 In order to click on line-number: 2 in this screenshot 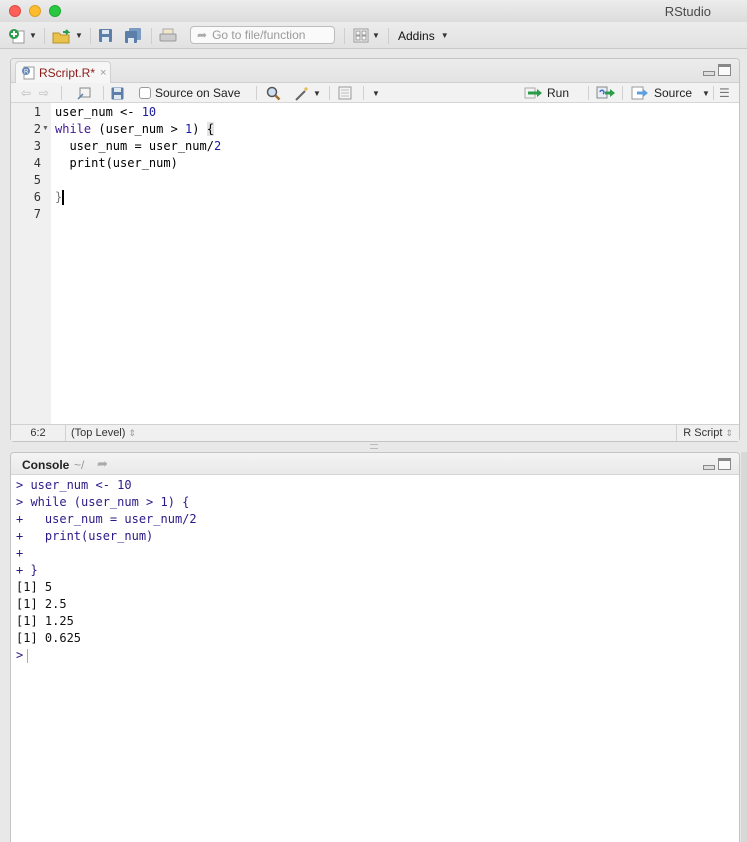, I will do `click(37, 129)`.